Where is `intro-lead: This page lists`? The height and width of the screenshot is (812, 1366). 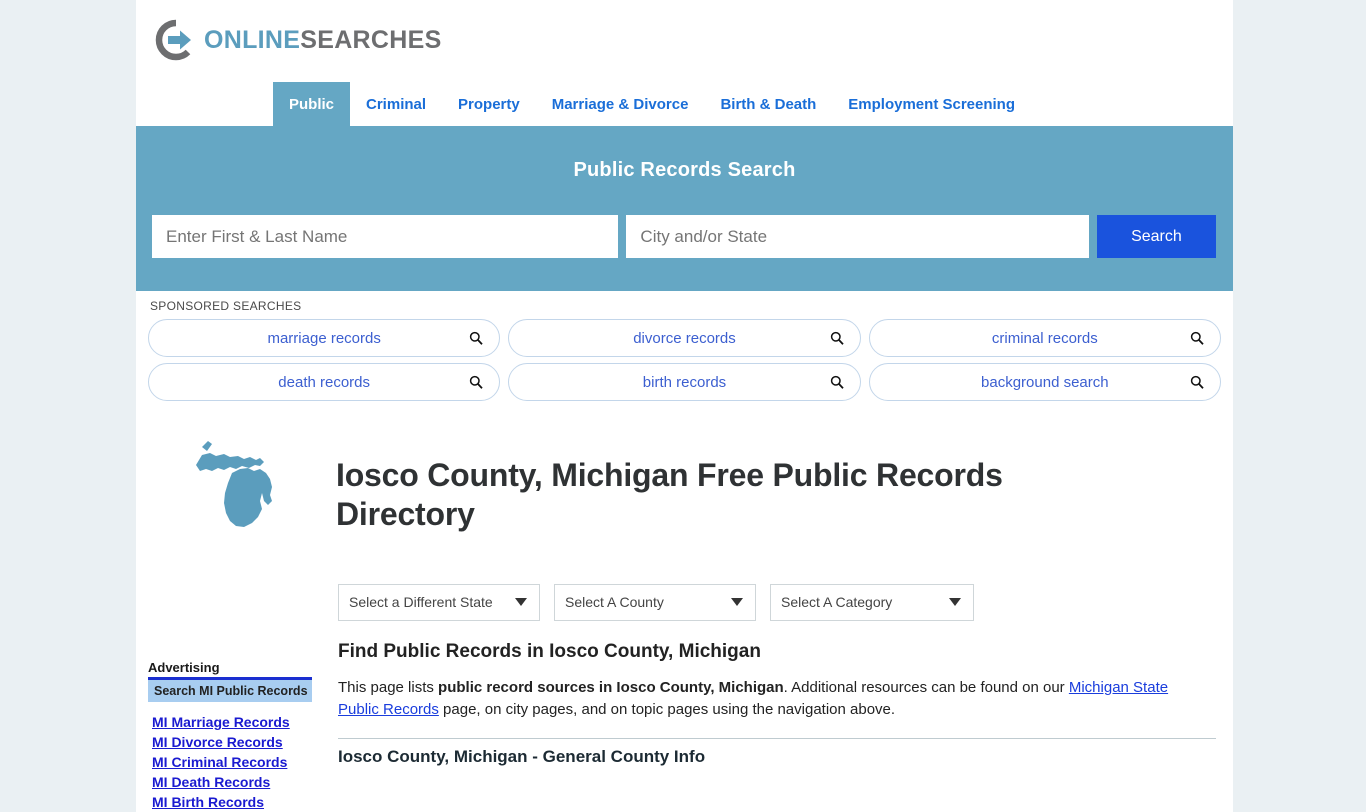
intro-lead: This page lists is located at coordinates (388, 687).